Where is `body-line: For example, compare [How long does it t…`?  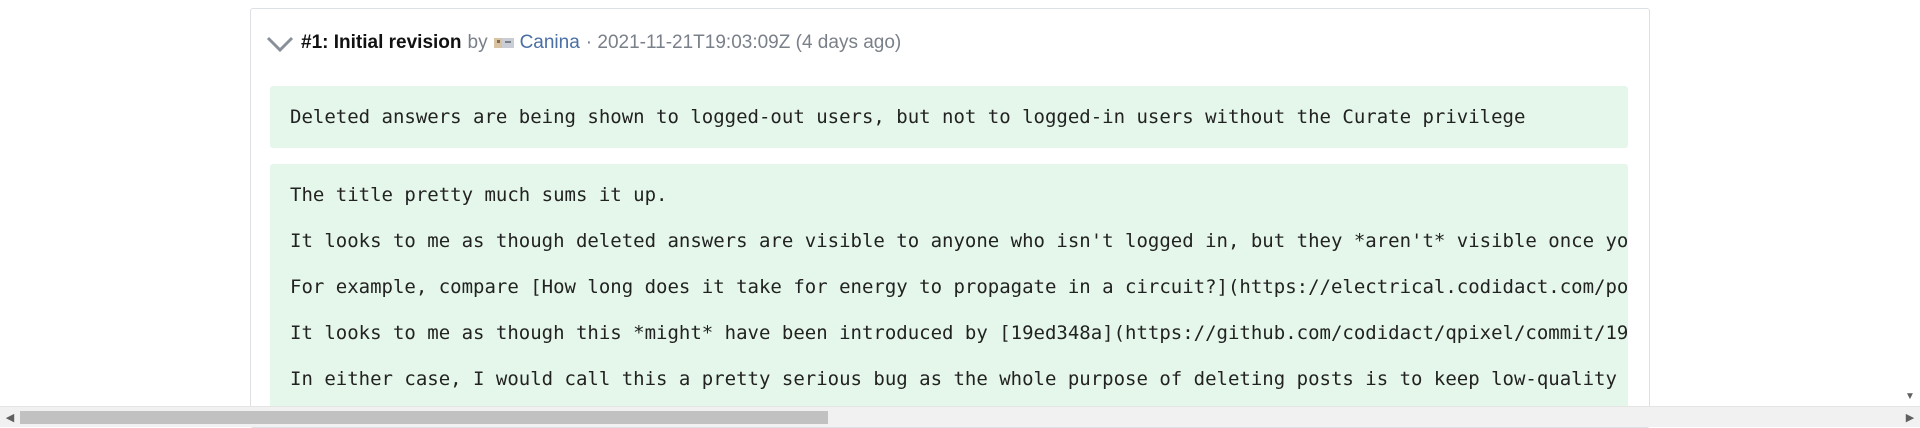 body-line: For example, compare [How long does it t… is located at coordinates (959, 287).